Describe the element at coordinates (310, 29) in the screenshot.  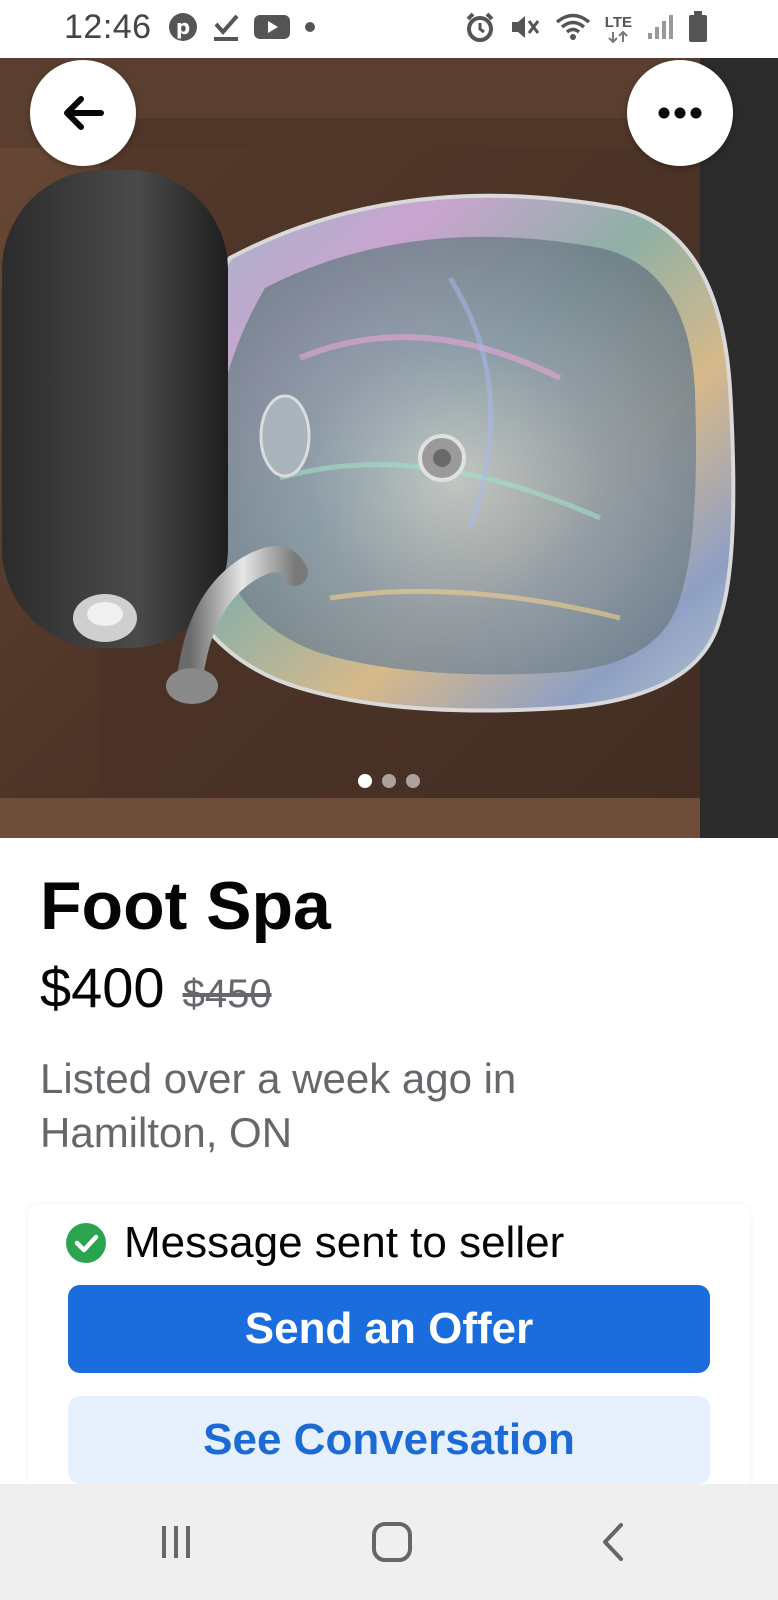
I see `dot-icon` at that location.